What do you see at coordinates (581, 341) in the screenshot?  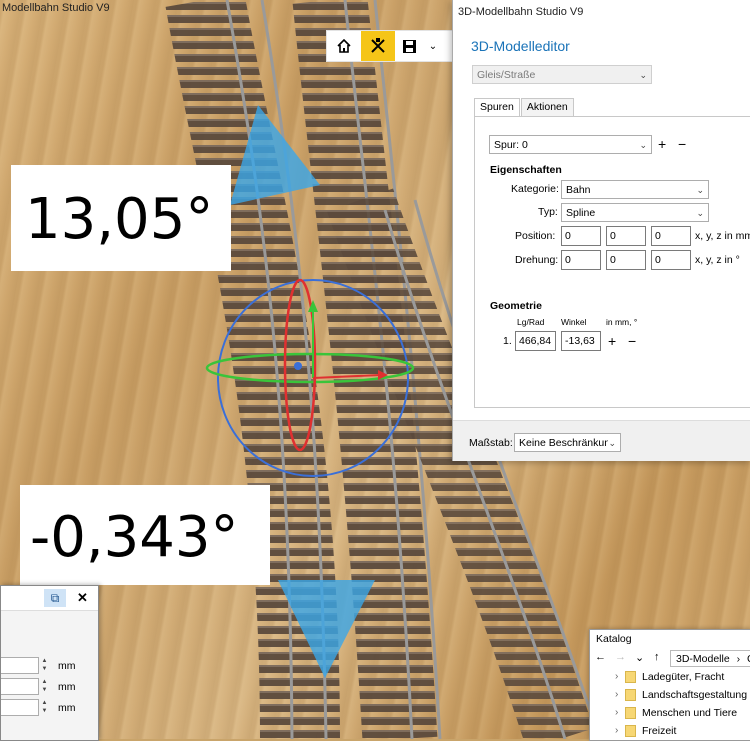 I see `row-winkel-field: -13,63` at bounding box center [581, 341].